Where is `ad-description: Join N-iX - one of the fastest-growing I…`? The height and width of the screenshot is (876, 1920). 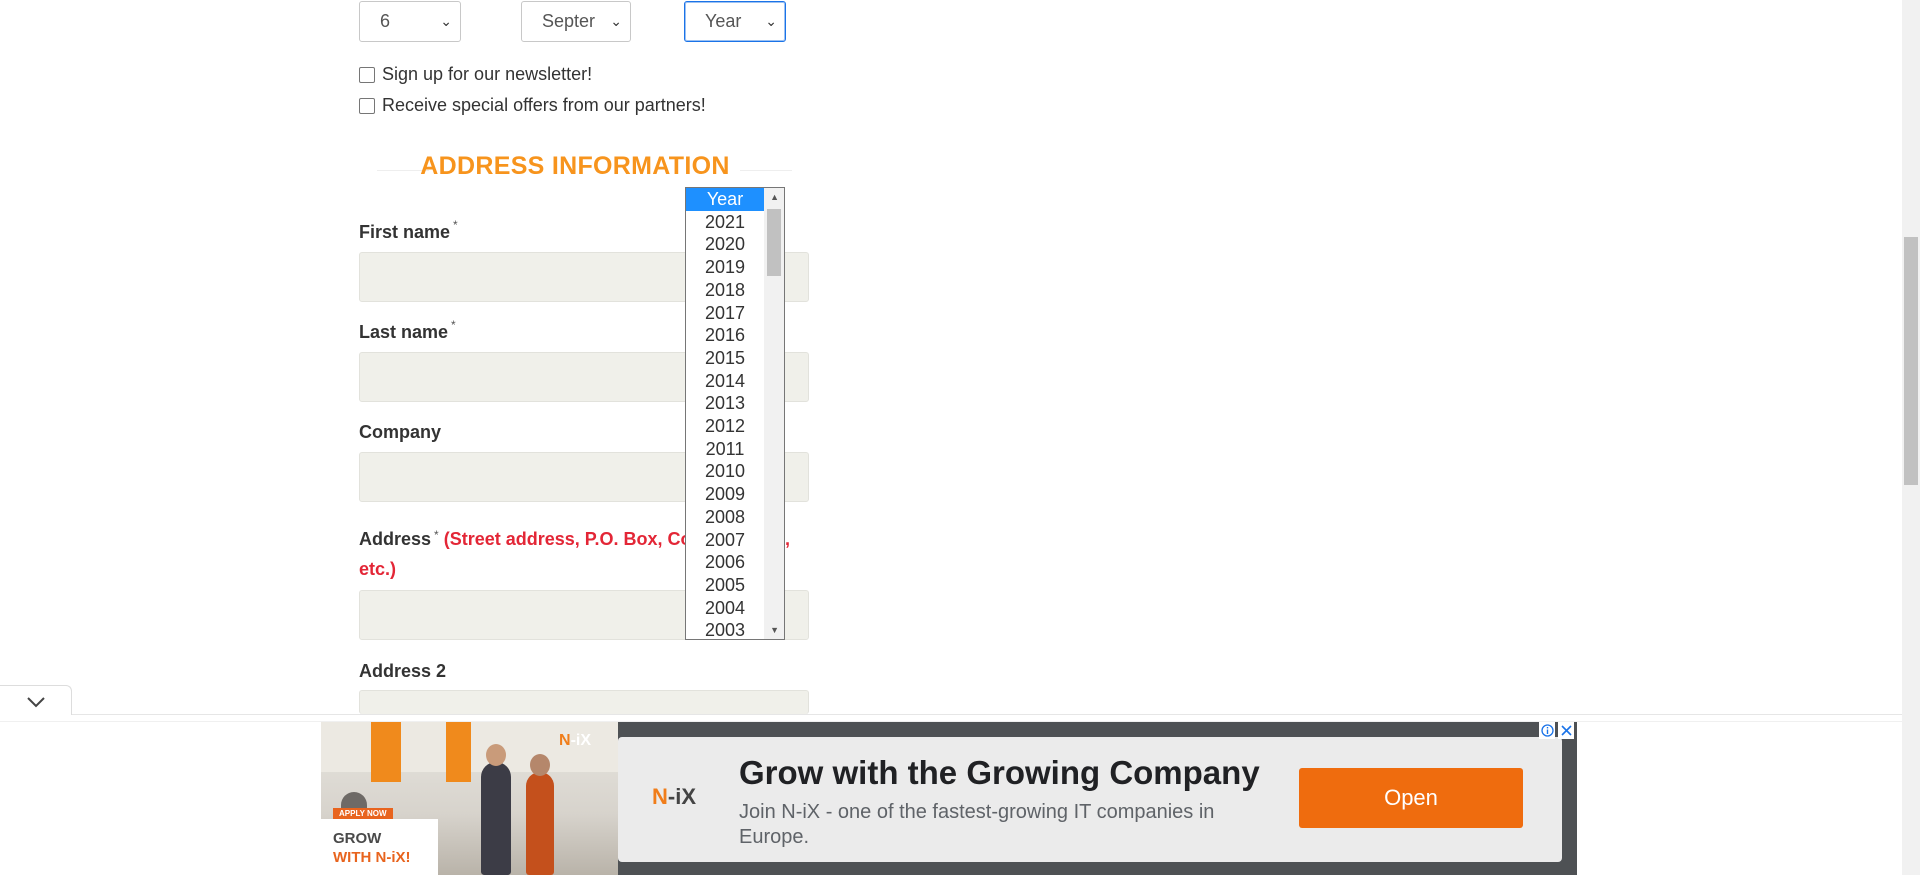
ad-description: Join N-iX - one of the fastest-growing I… is located at coordinates (977, 824).